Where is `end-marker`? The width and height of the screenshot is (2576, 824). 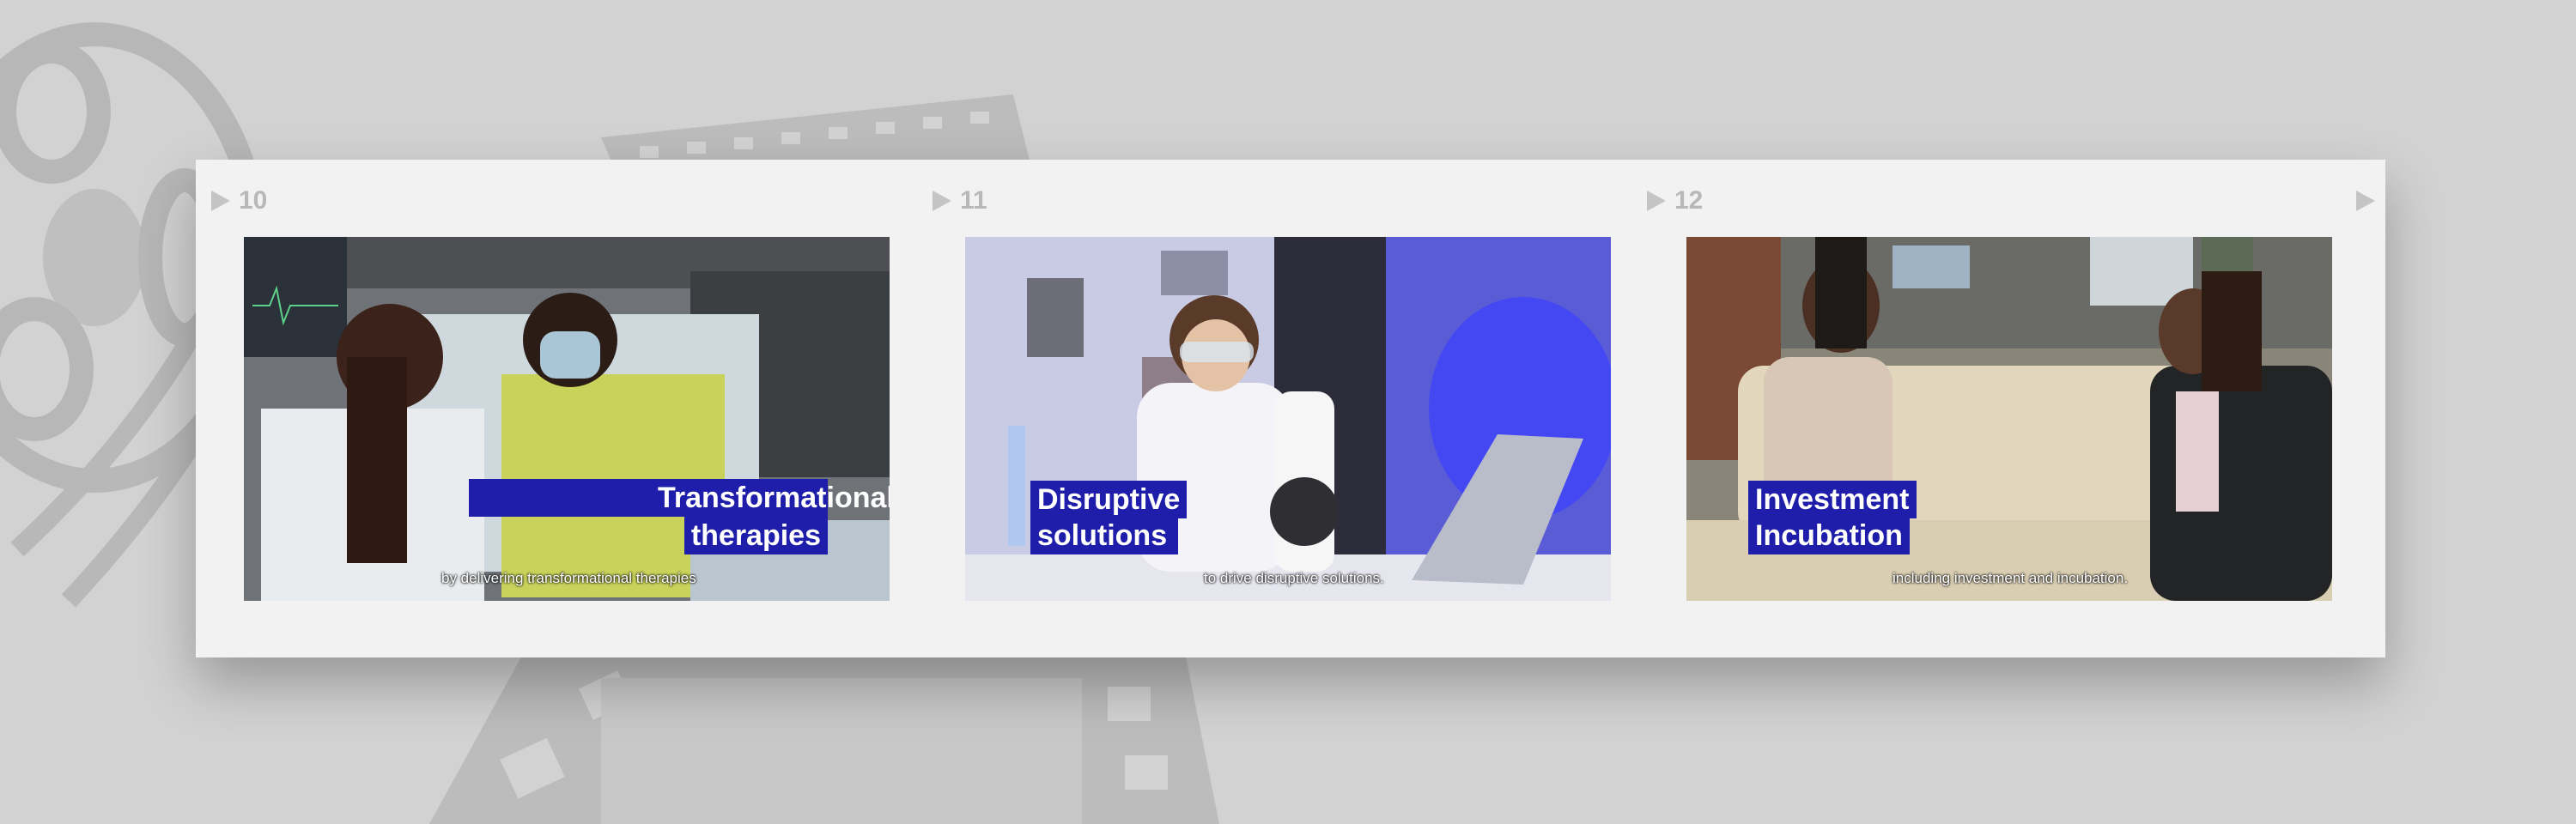
end-marker is located at coordinates (2365, 201).